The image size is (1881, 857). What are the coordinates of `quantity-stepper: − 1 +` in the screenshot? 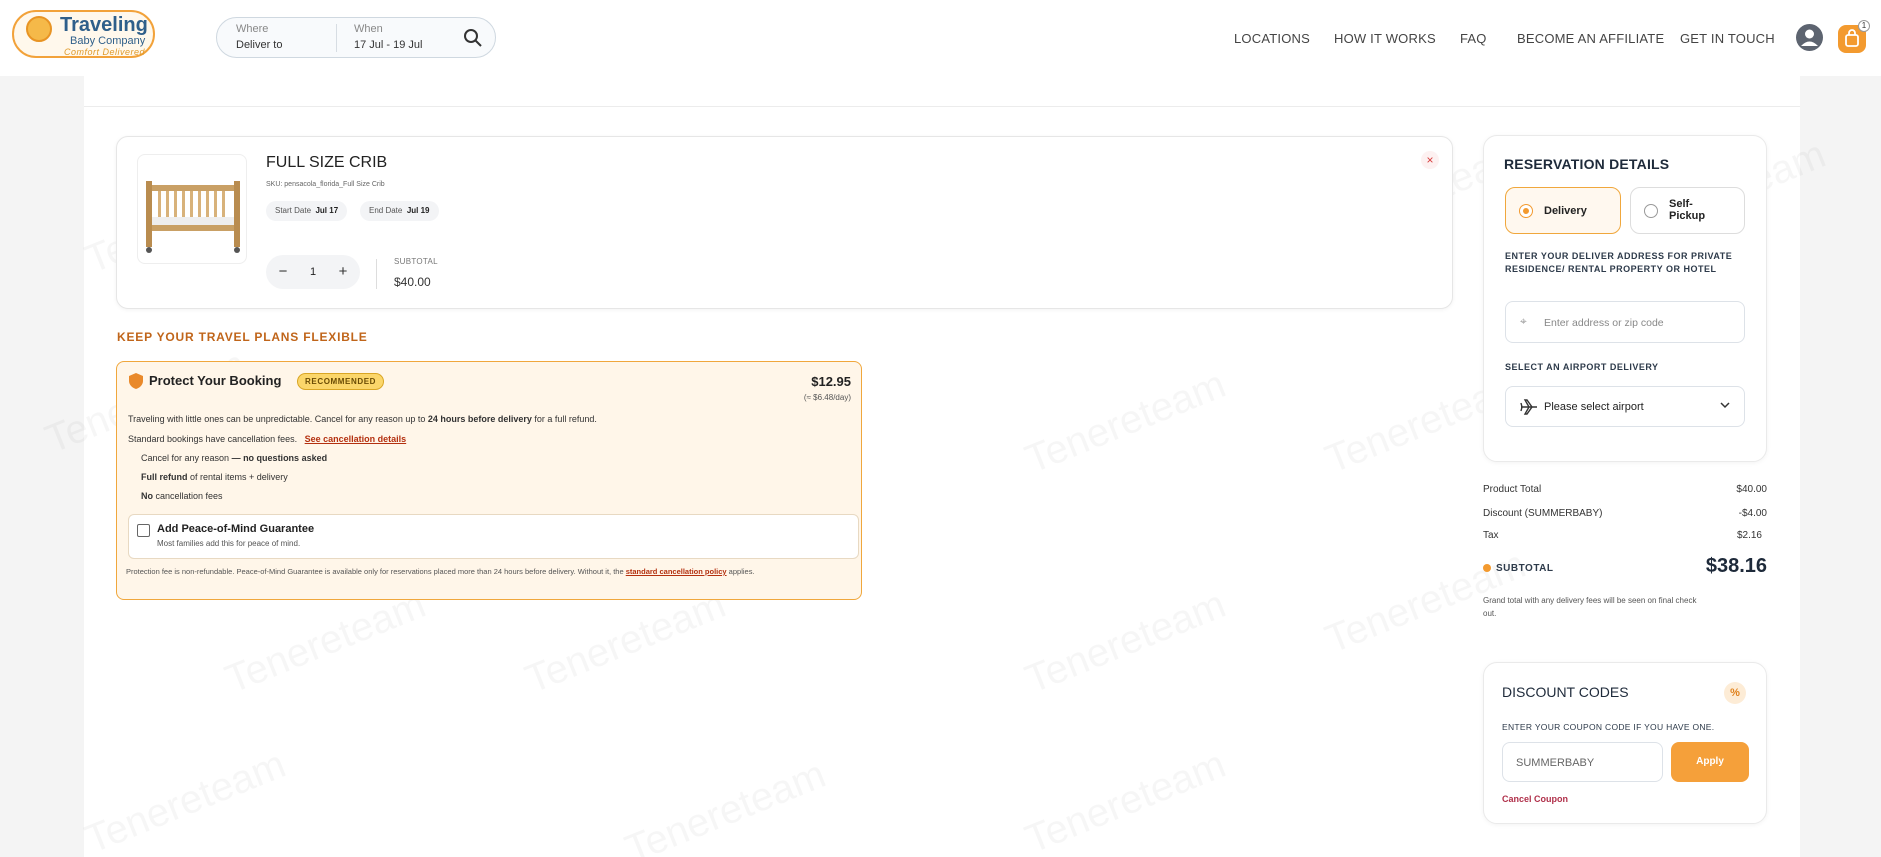 It's located at (313, 272).